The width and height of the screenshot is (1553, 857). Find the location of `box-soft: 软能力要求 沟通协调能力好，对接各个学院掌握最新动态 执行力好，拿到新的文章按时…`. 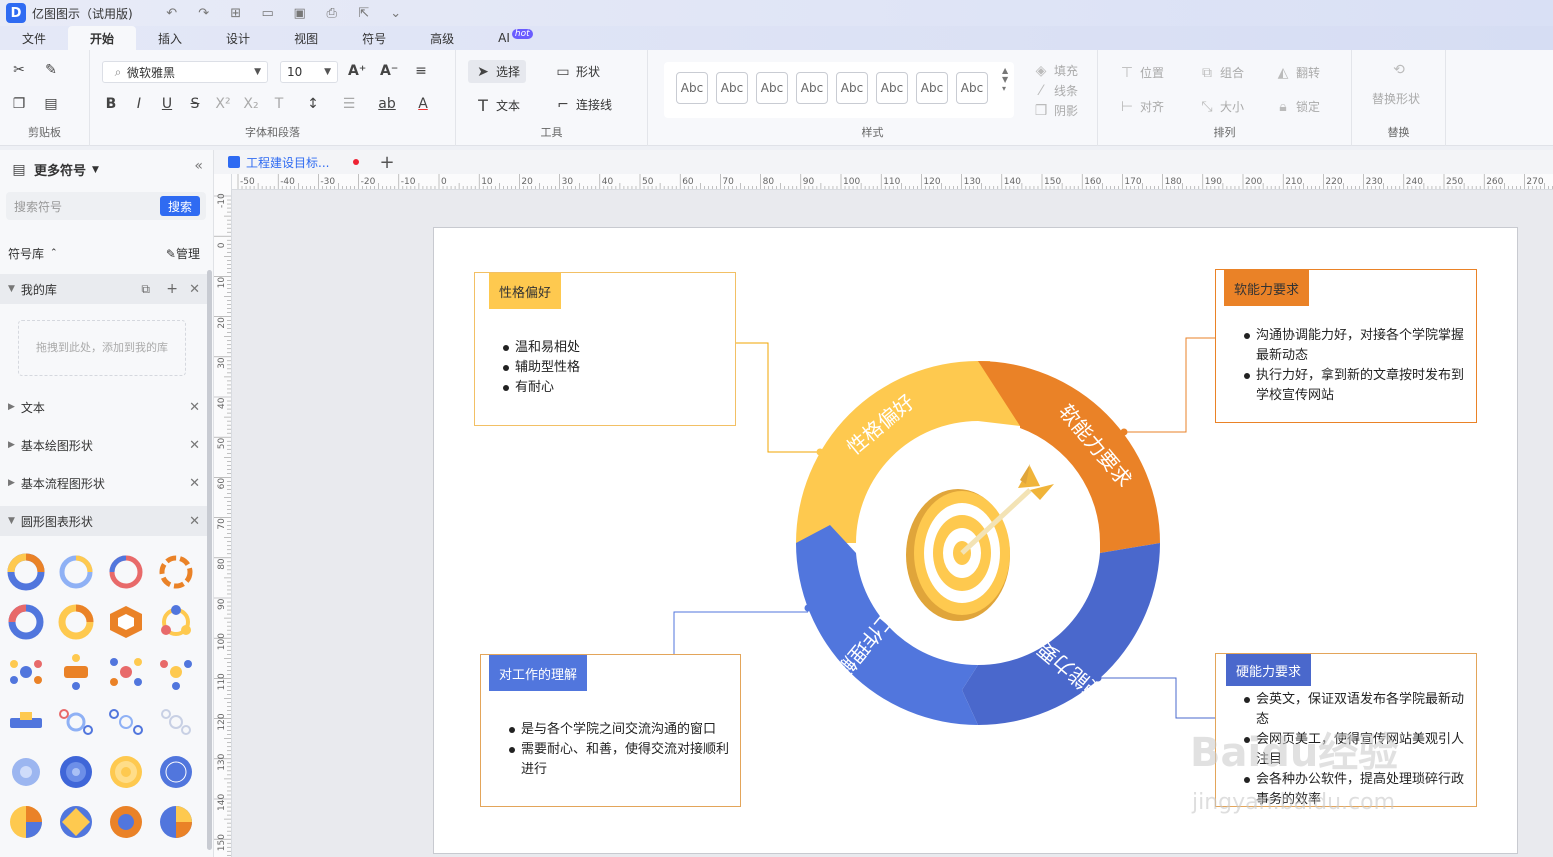

box-soft: 软能力要求 沟通协调能力好，对接各个学院掌握最新动态 执行力好，拿到新的文章按时… is located at coordinates (1346, 346).